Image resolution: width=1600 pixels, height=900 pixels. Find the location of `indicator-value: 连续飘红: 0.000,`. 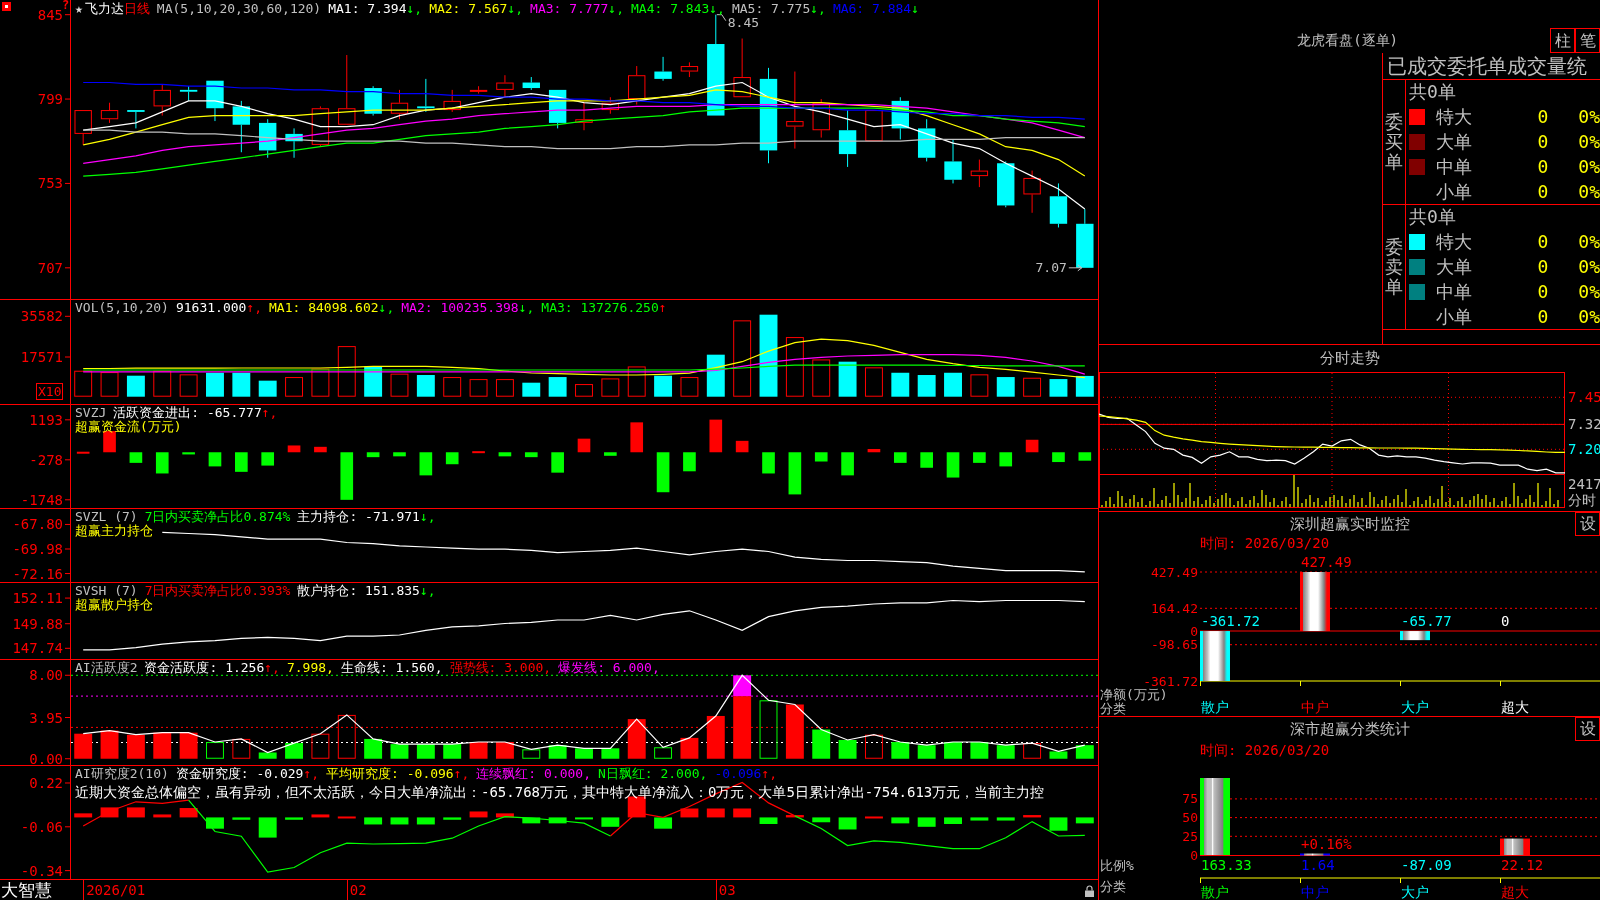

indicator-value: 连续飘红: 0.000, is located at coordinates (533, 774).